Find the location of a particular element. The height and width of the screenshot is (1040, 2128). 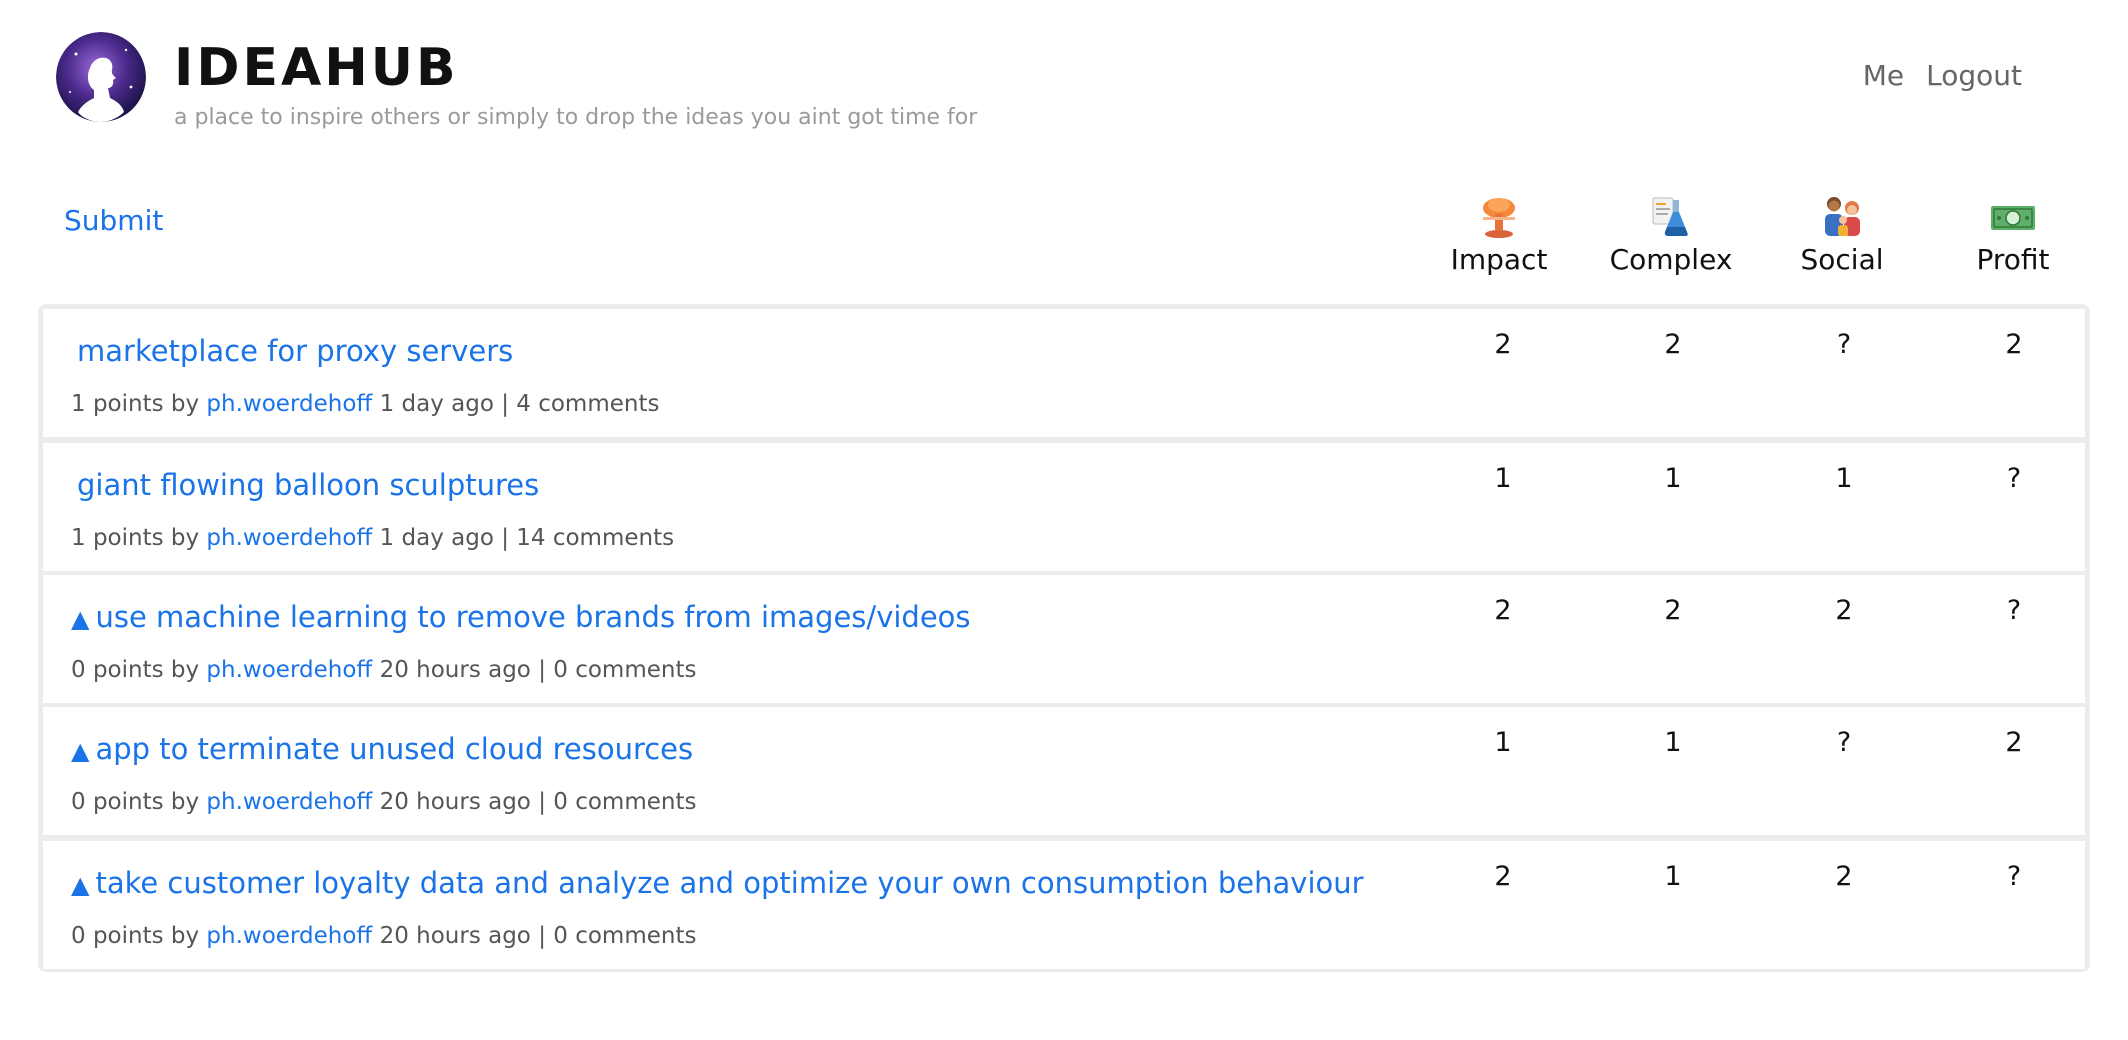

app-title: IDEAHUB is located at coordinates (316, 68).